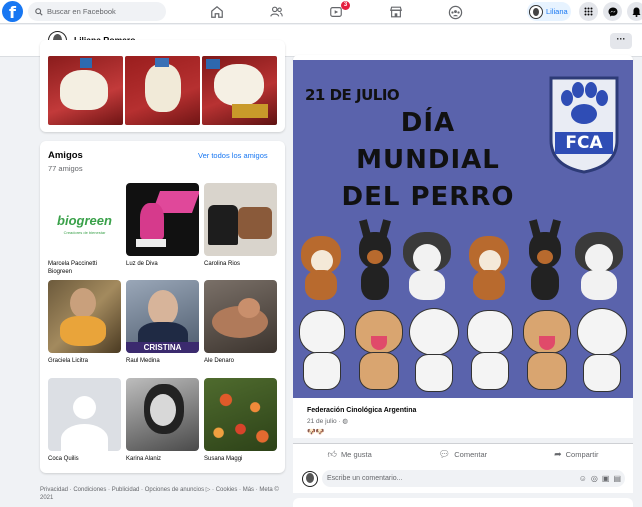 The image size is (642, 507). I want to click on friend-card: Carolina Rios, so click(240, 225).